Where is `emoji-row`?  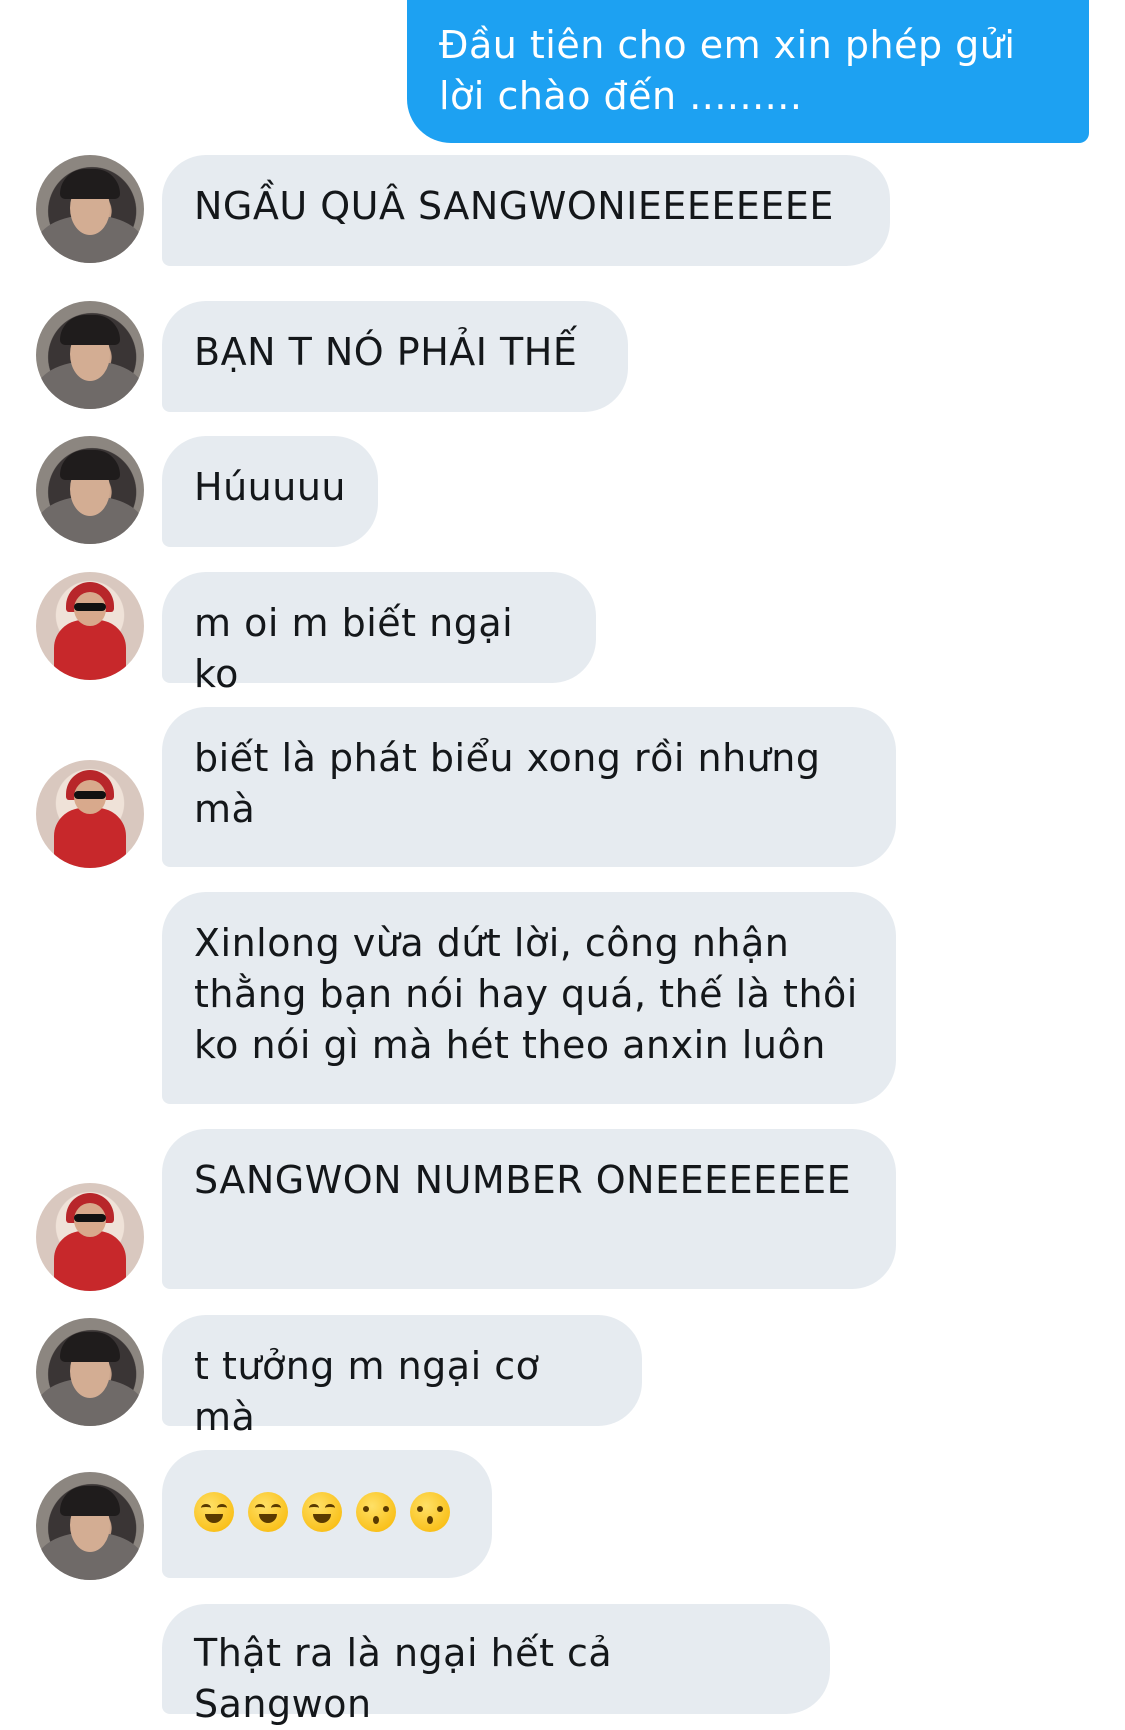 emoji-row is located at coordinates (327, 1511).